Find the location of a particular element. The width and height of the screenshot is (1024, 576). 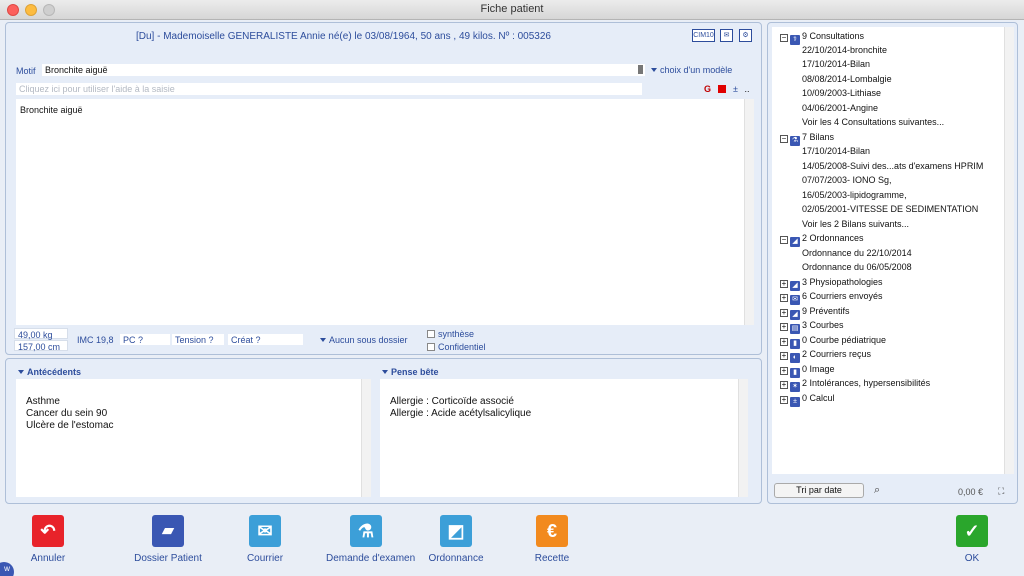

ordonnance-label: Ordonnance is located at coordinates (456, 558).